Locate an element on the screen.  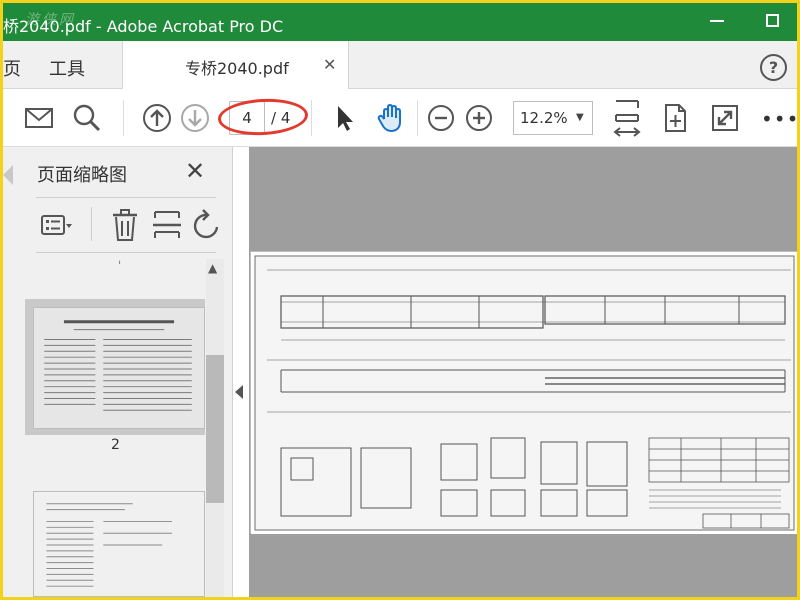
page-fit-icon is located at coordinates (675, 118).